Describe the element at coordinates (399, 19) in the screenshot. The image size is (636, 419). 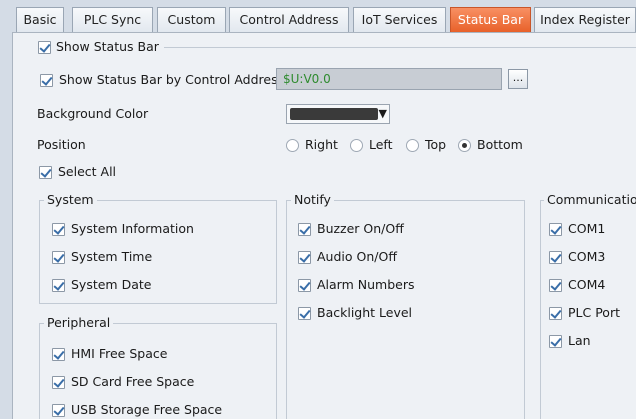
I see `tab-iot-services: IoT Services` at that location.